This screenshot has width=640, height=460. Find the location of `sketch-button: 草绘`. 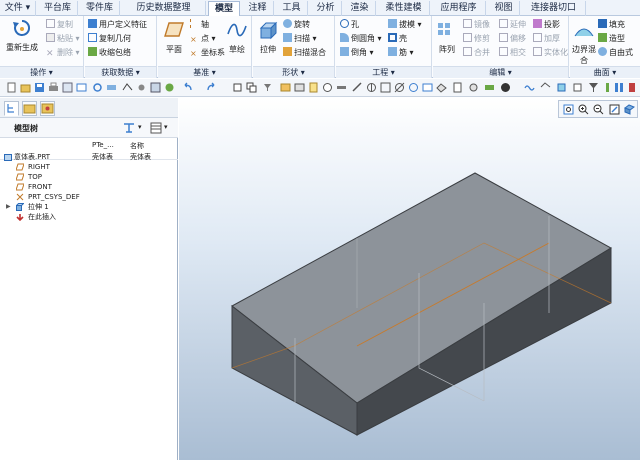

sketch-button: 草绘 is located at coordinates (237, 37).